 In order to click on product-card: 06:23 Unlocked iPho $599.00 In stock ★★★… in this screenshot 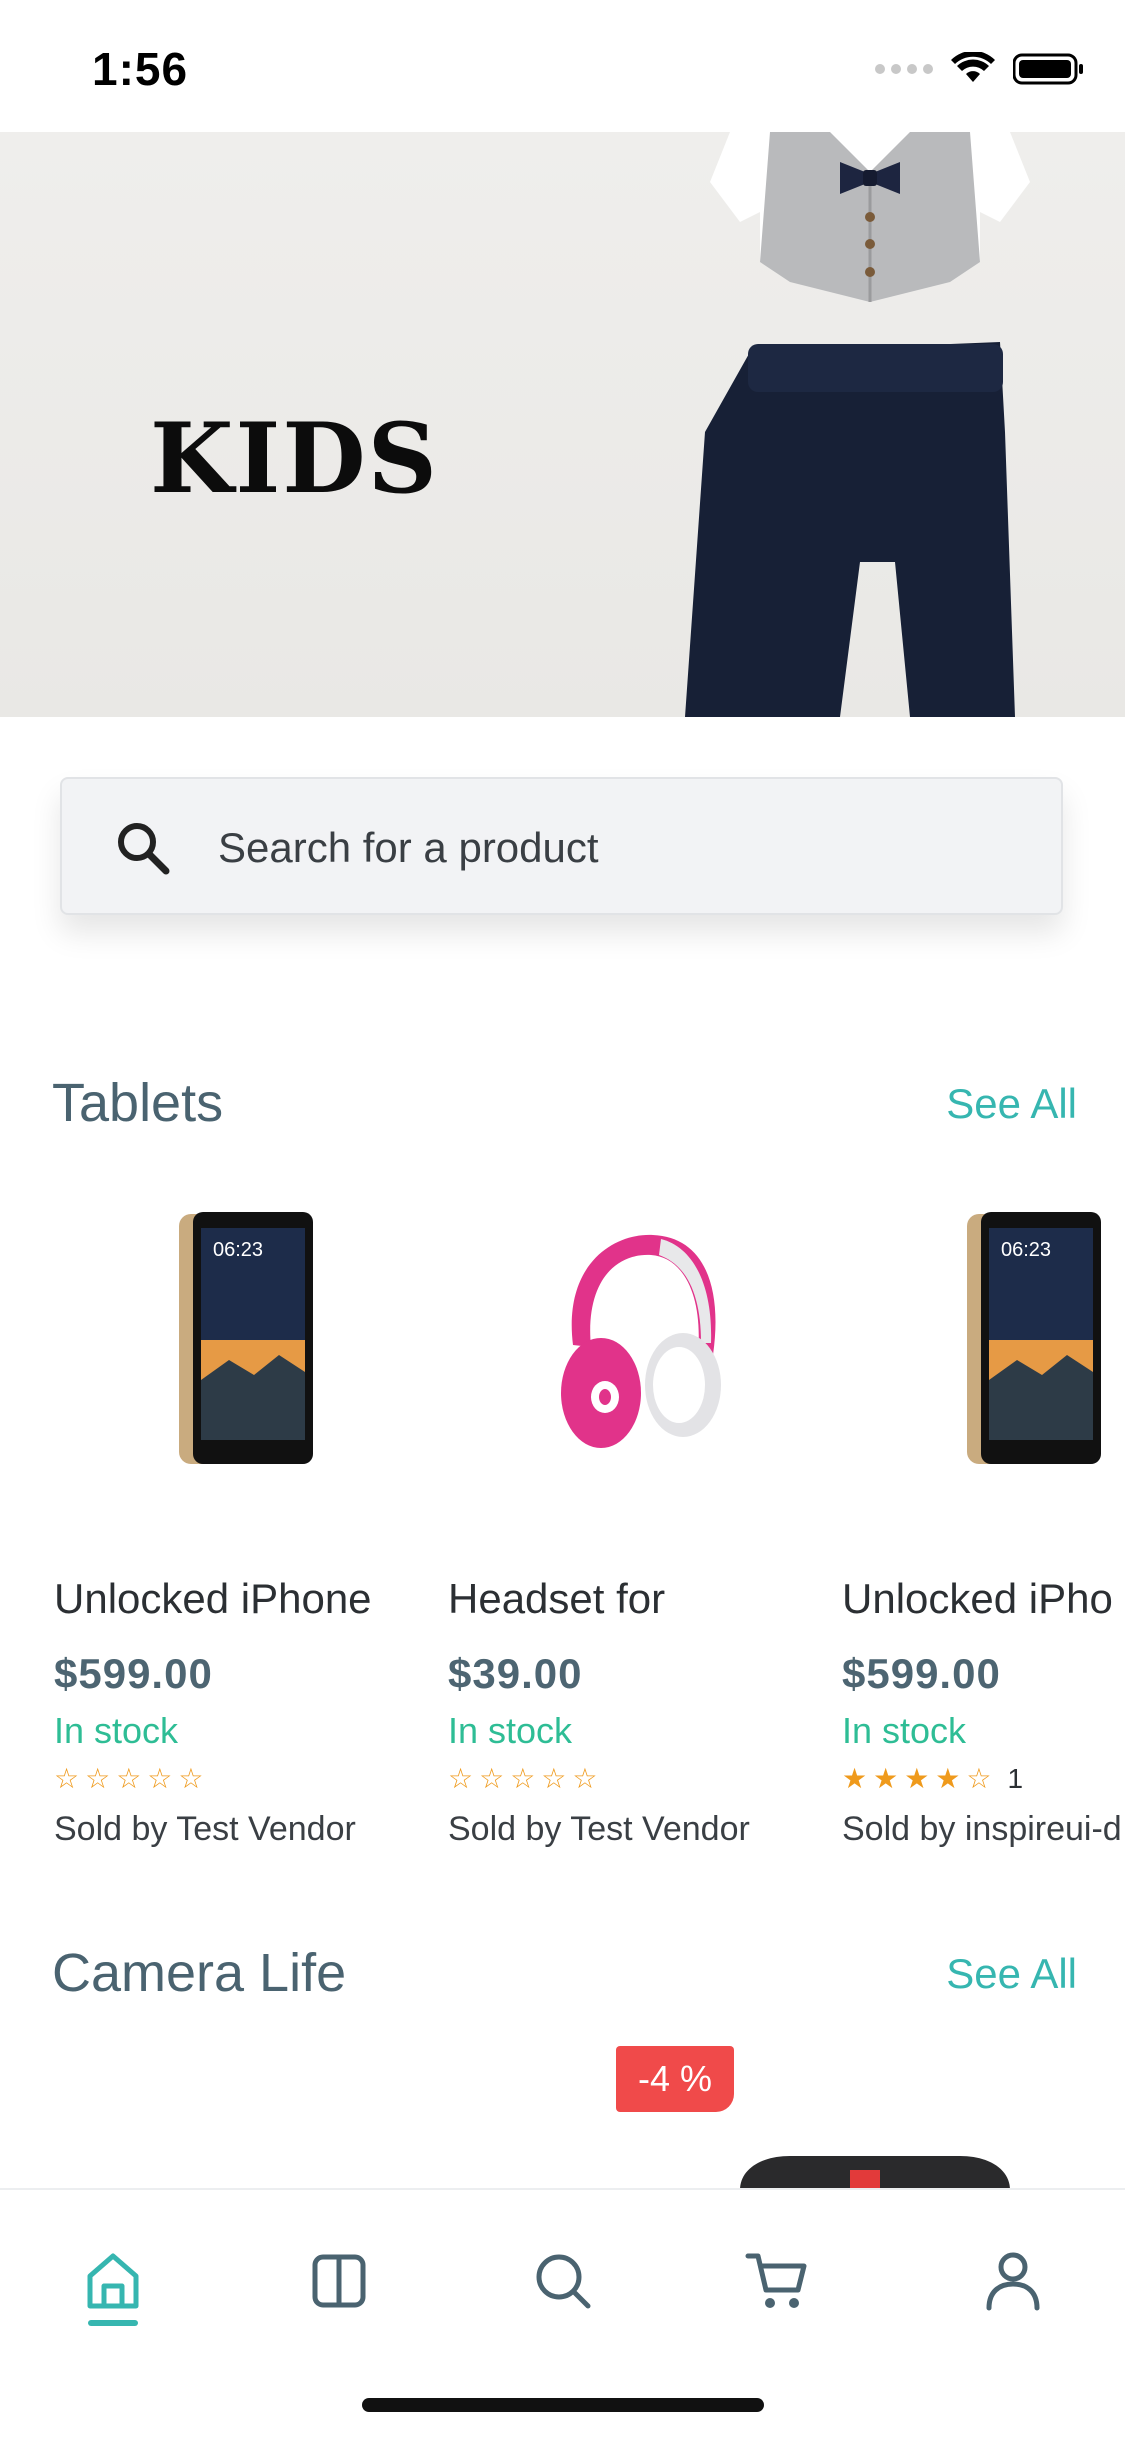, I will do `click(983, 1520)`.